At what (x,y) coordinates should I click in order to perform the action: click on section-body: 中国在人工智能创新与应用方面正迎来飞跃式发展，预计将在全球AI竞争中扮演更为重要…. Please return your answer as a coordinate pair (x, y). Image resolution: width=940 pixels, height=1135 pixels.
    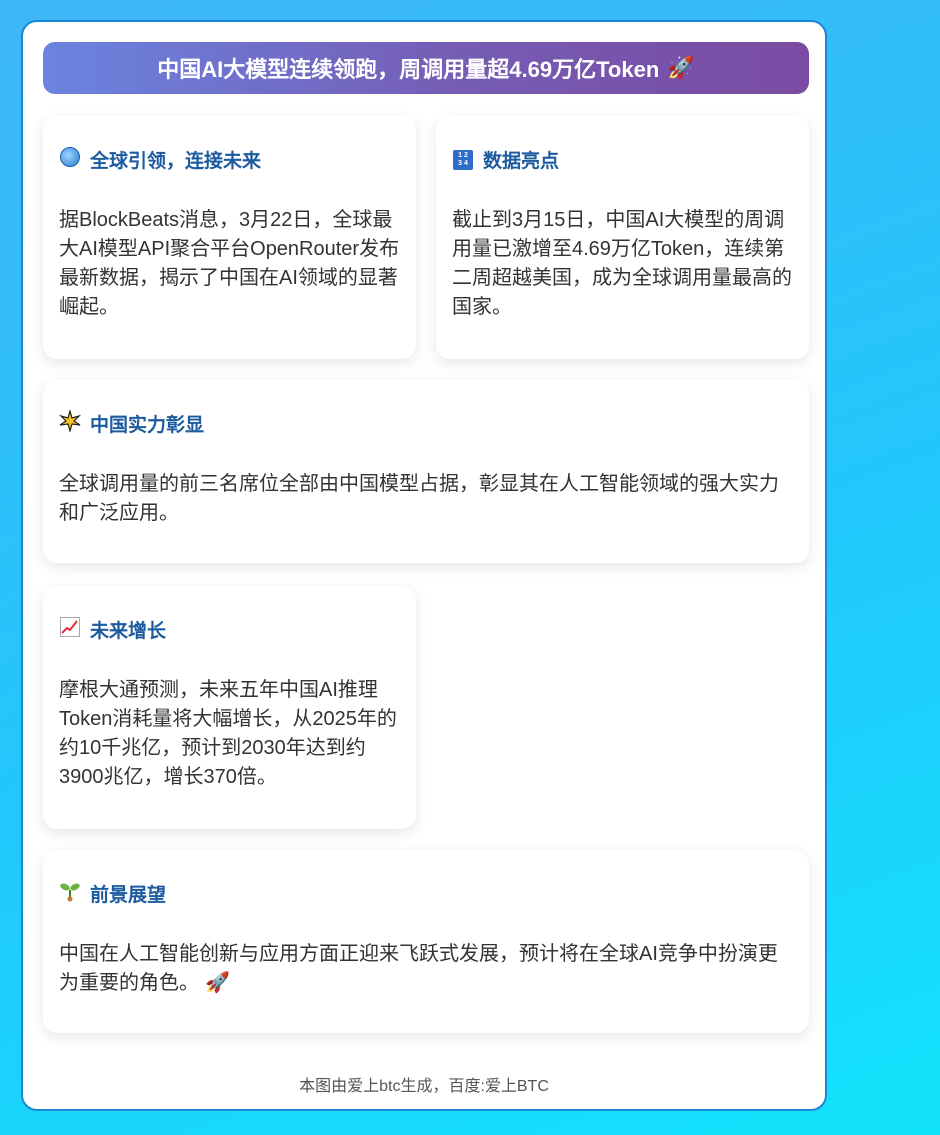
    Looking at the image, I should click on (427, 969).